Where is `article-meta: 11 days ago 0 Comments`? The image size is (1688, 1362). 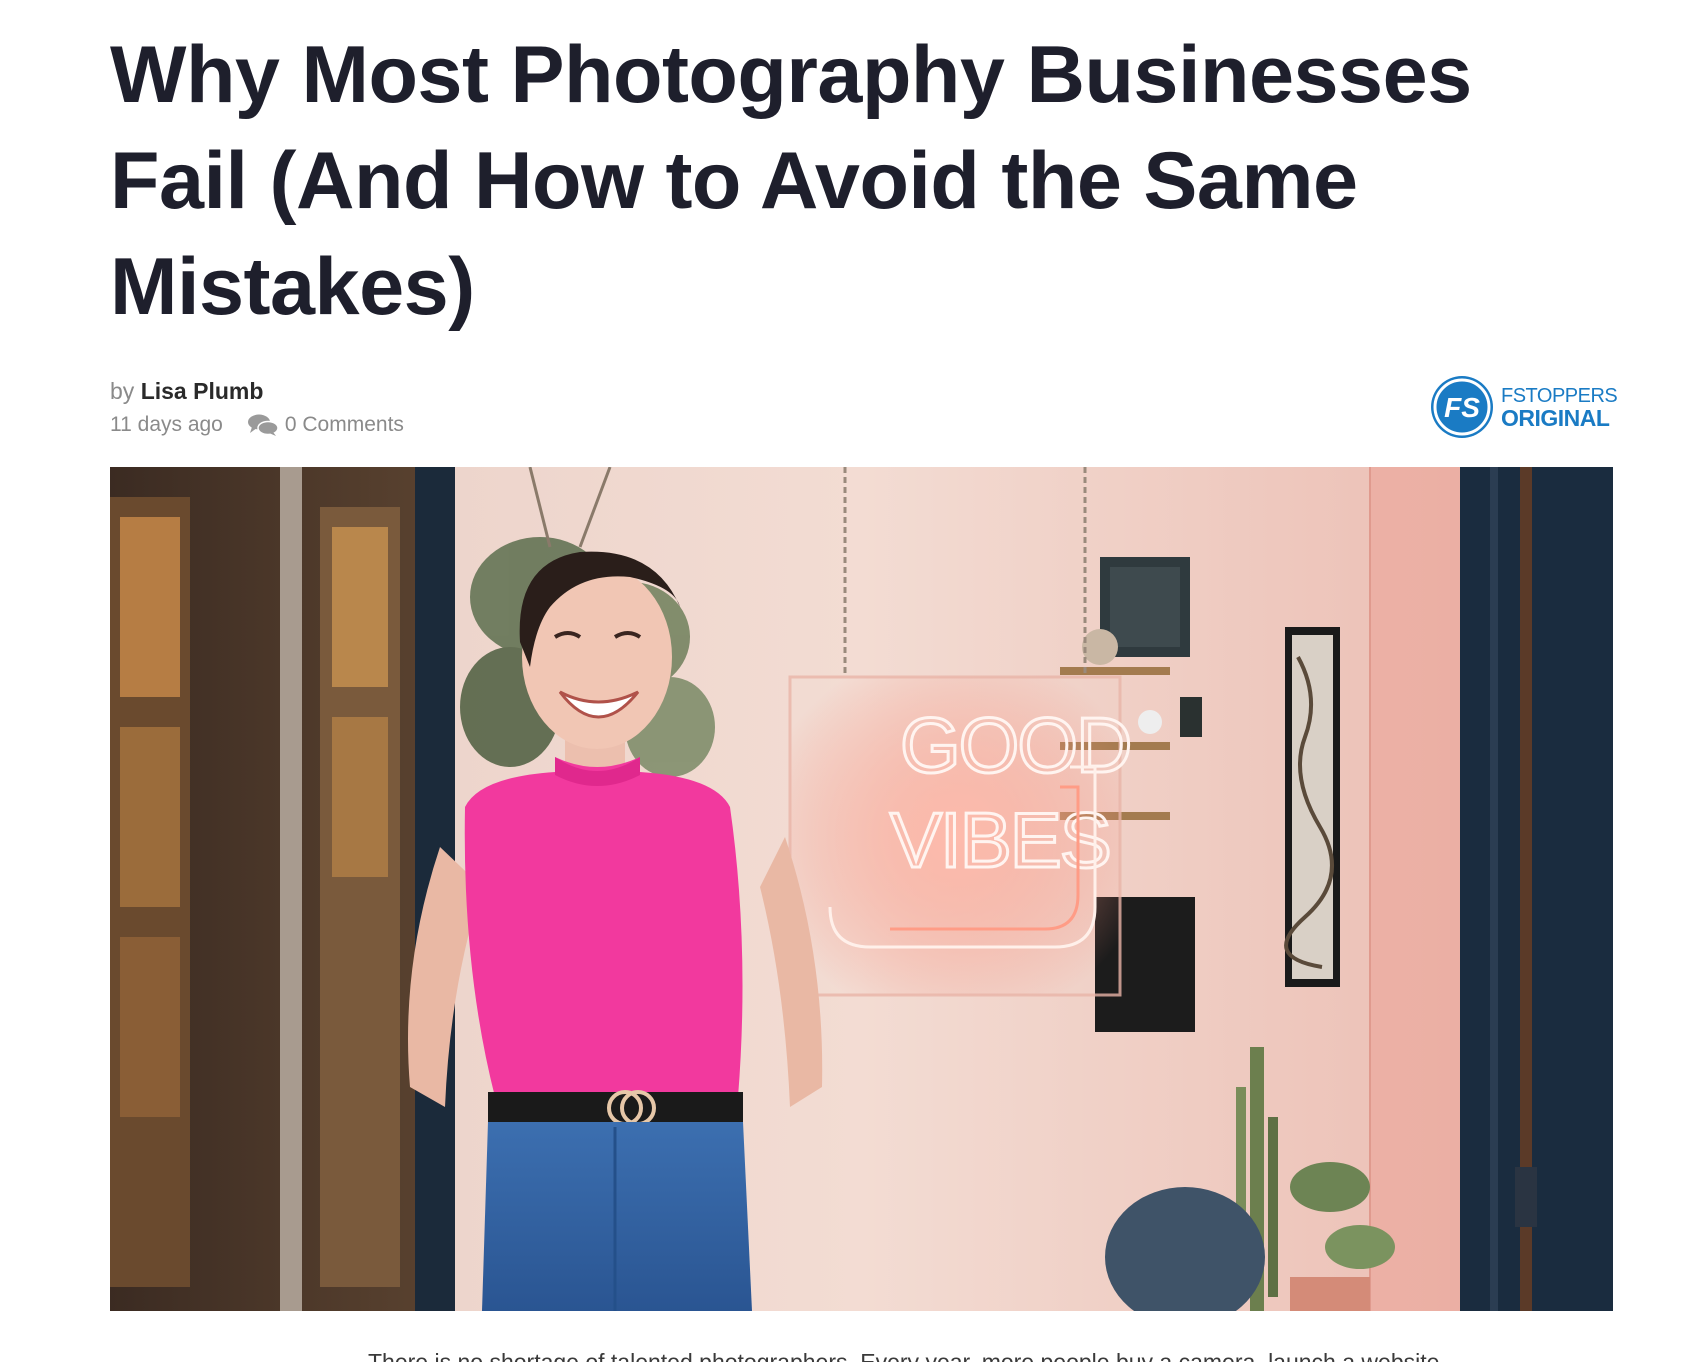 article-meta: 11 days ago 0 Comments is located at coordinates (257, 425).